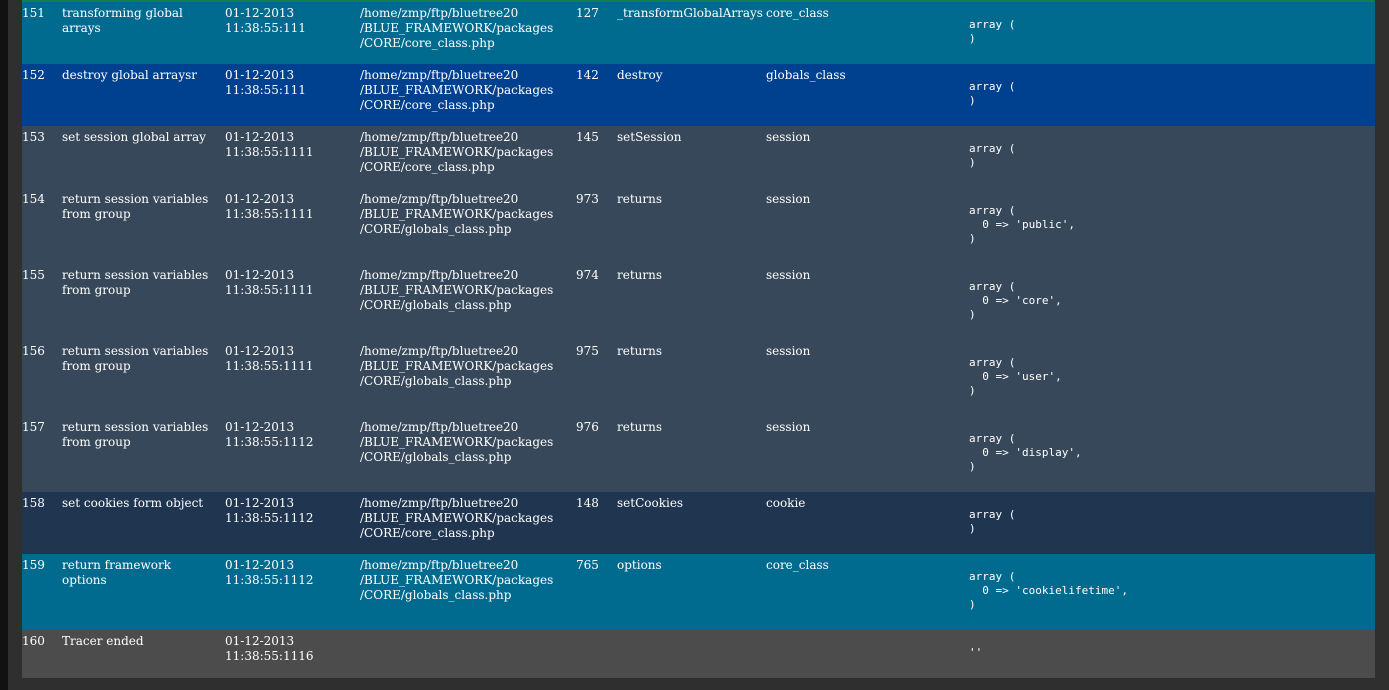 The image size is (1389, 690). What do you see at coordinates (690, 13) in the screenshot?
I see `row-function: _transformGlobalArrays` at bounding box center [690, 13].